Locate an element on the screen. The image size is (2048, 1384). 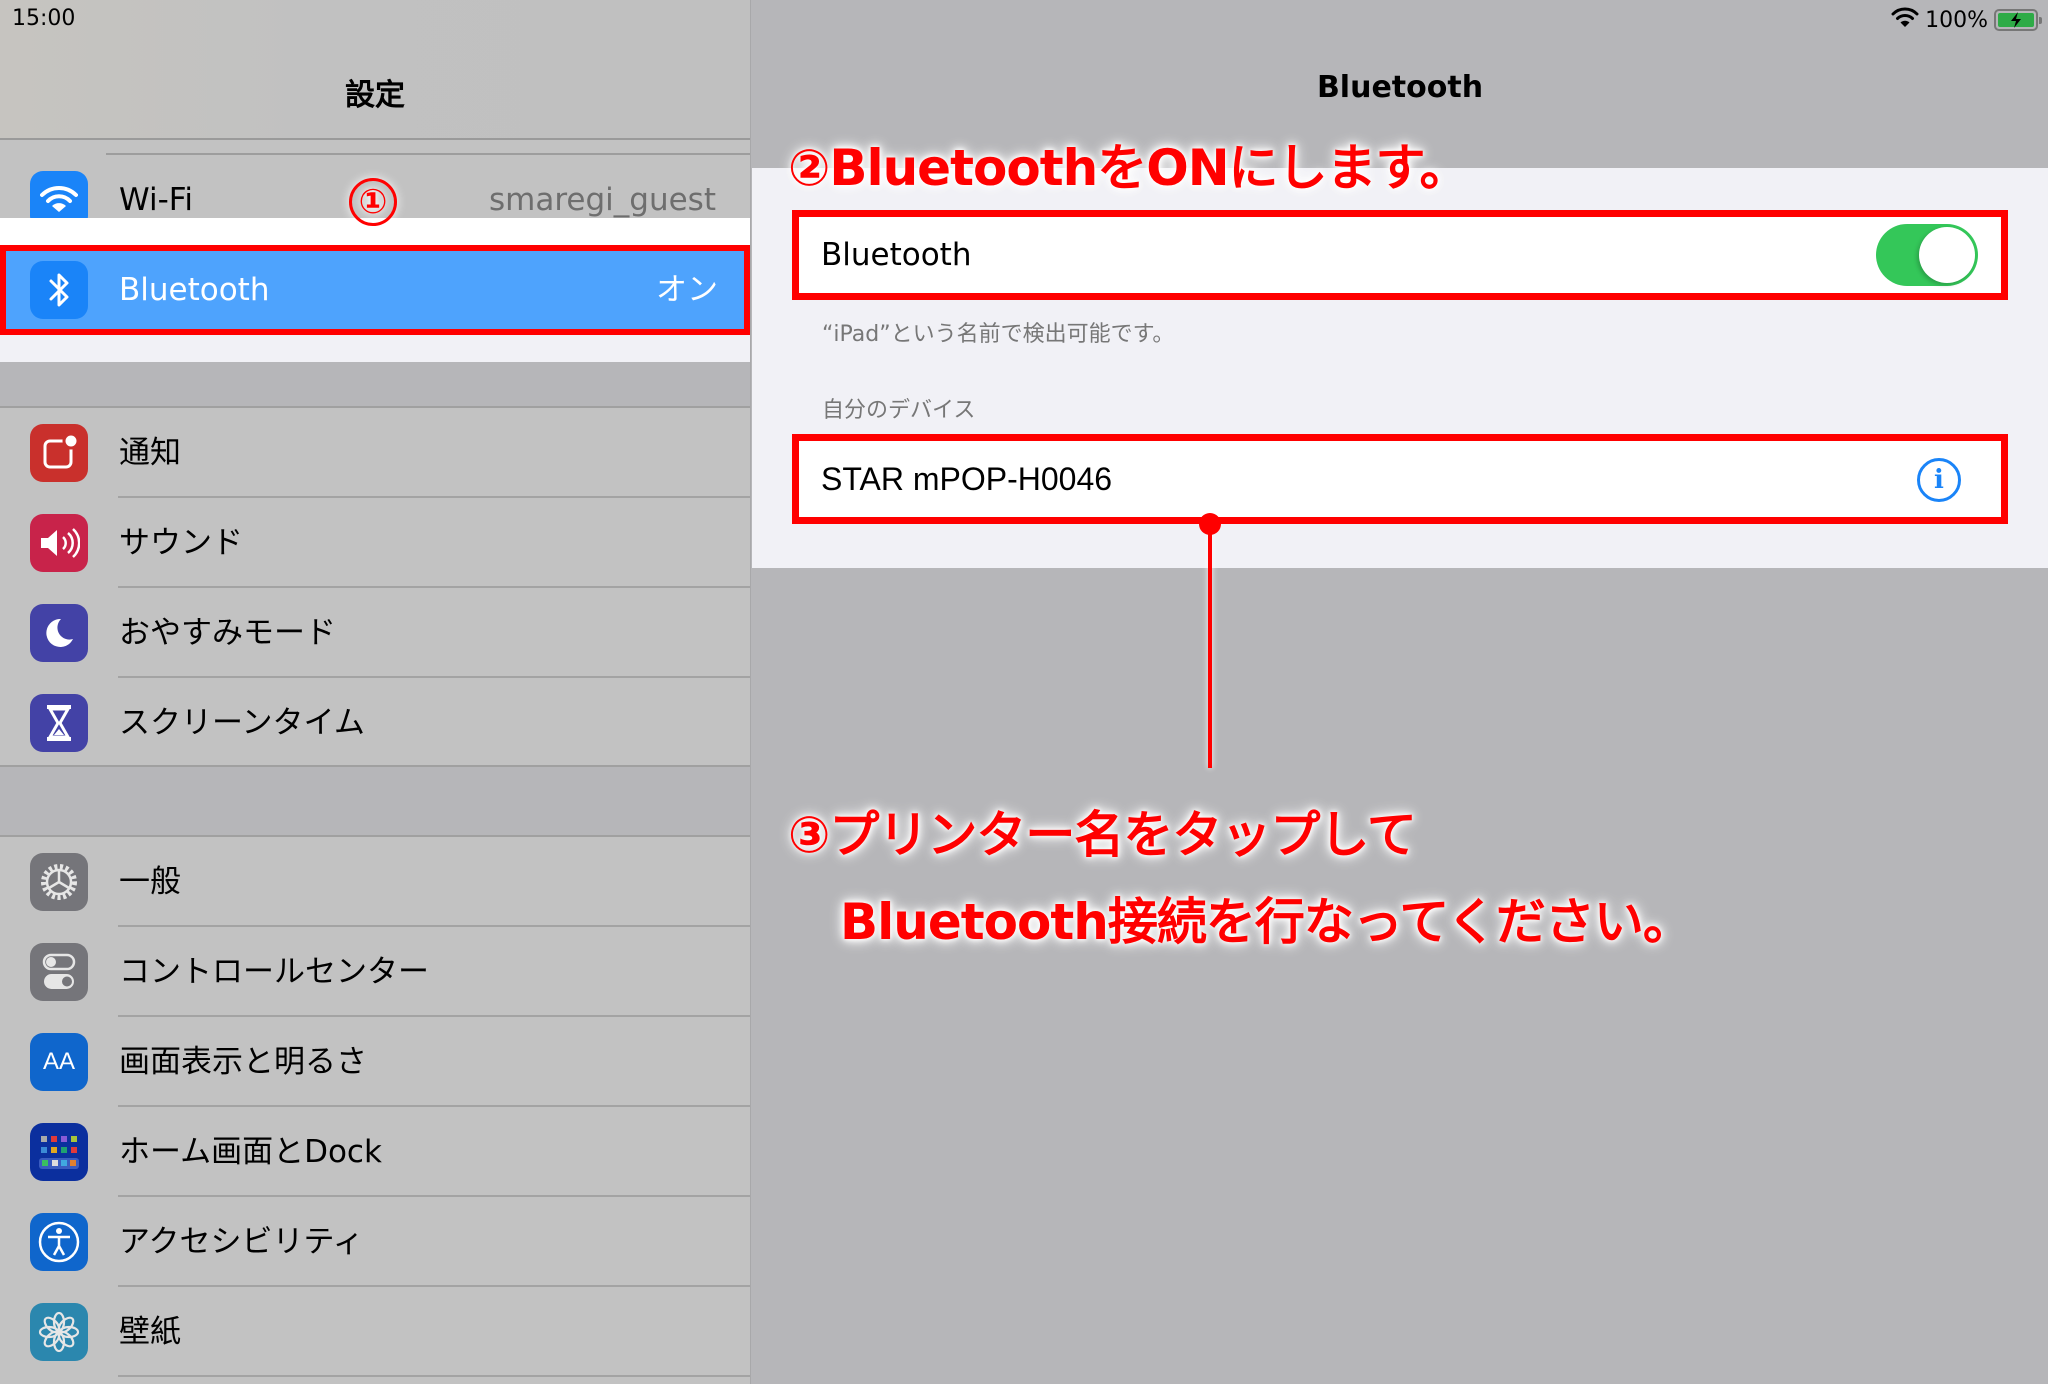
bluetooth-toggle-cell: Bluetooth is located at coordinates (1400, 255).